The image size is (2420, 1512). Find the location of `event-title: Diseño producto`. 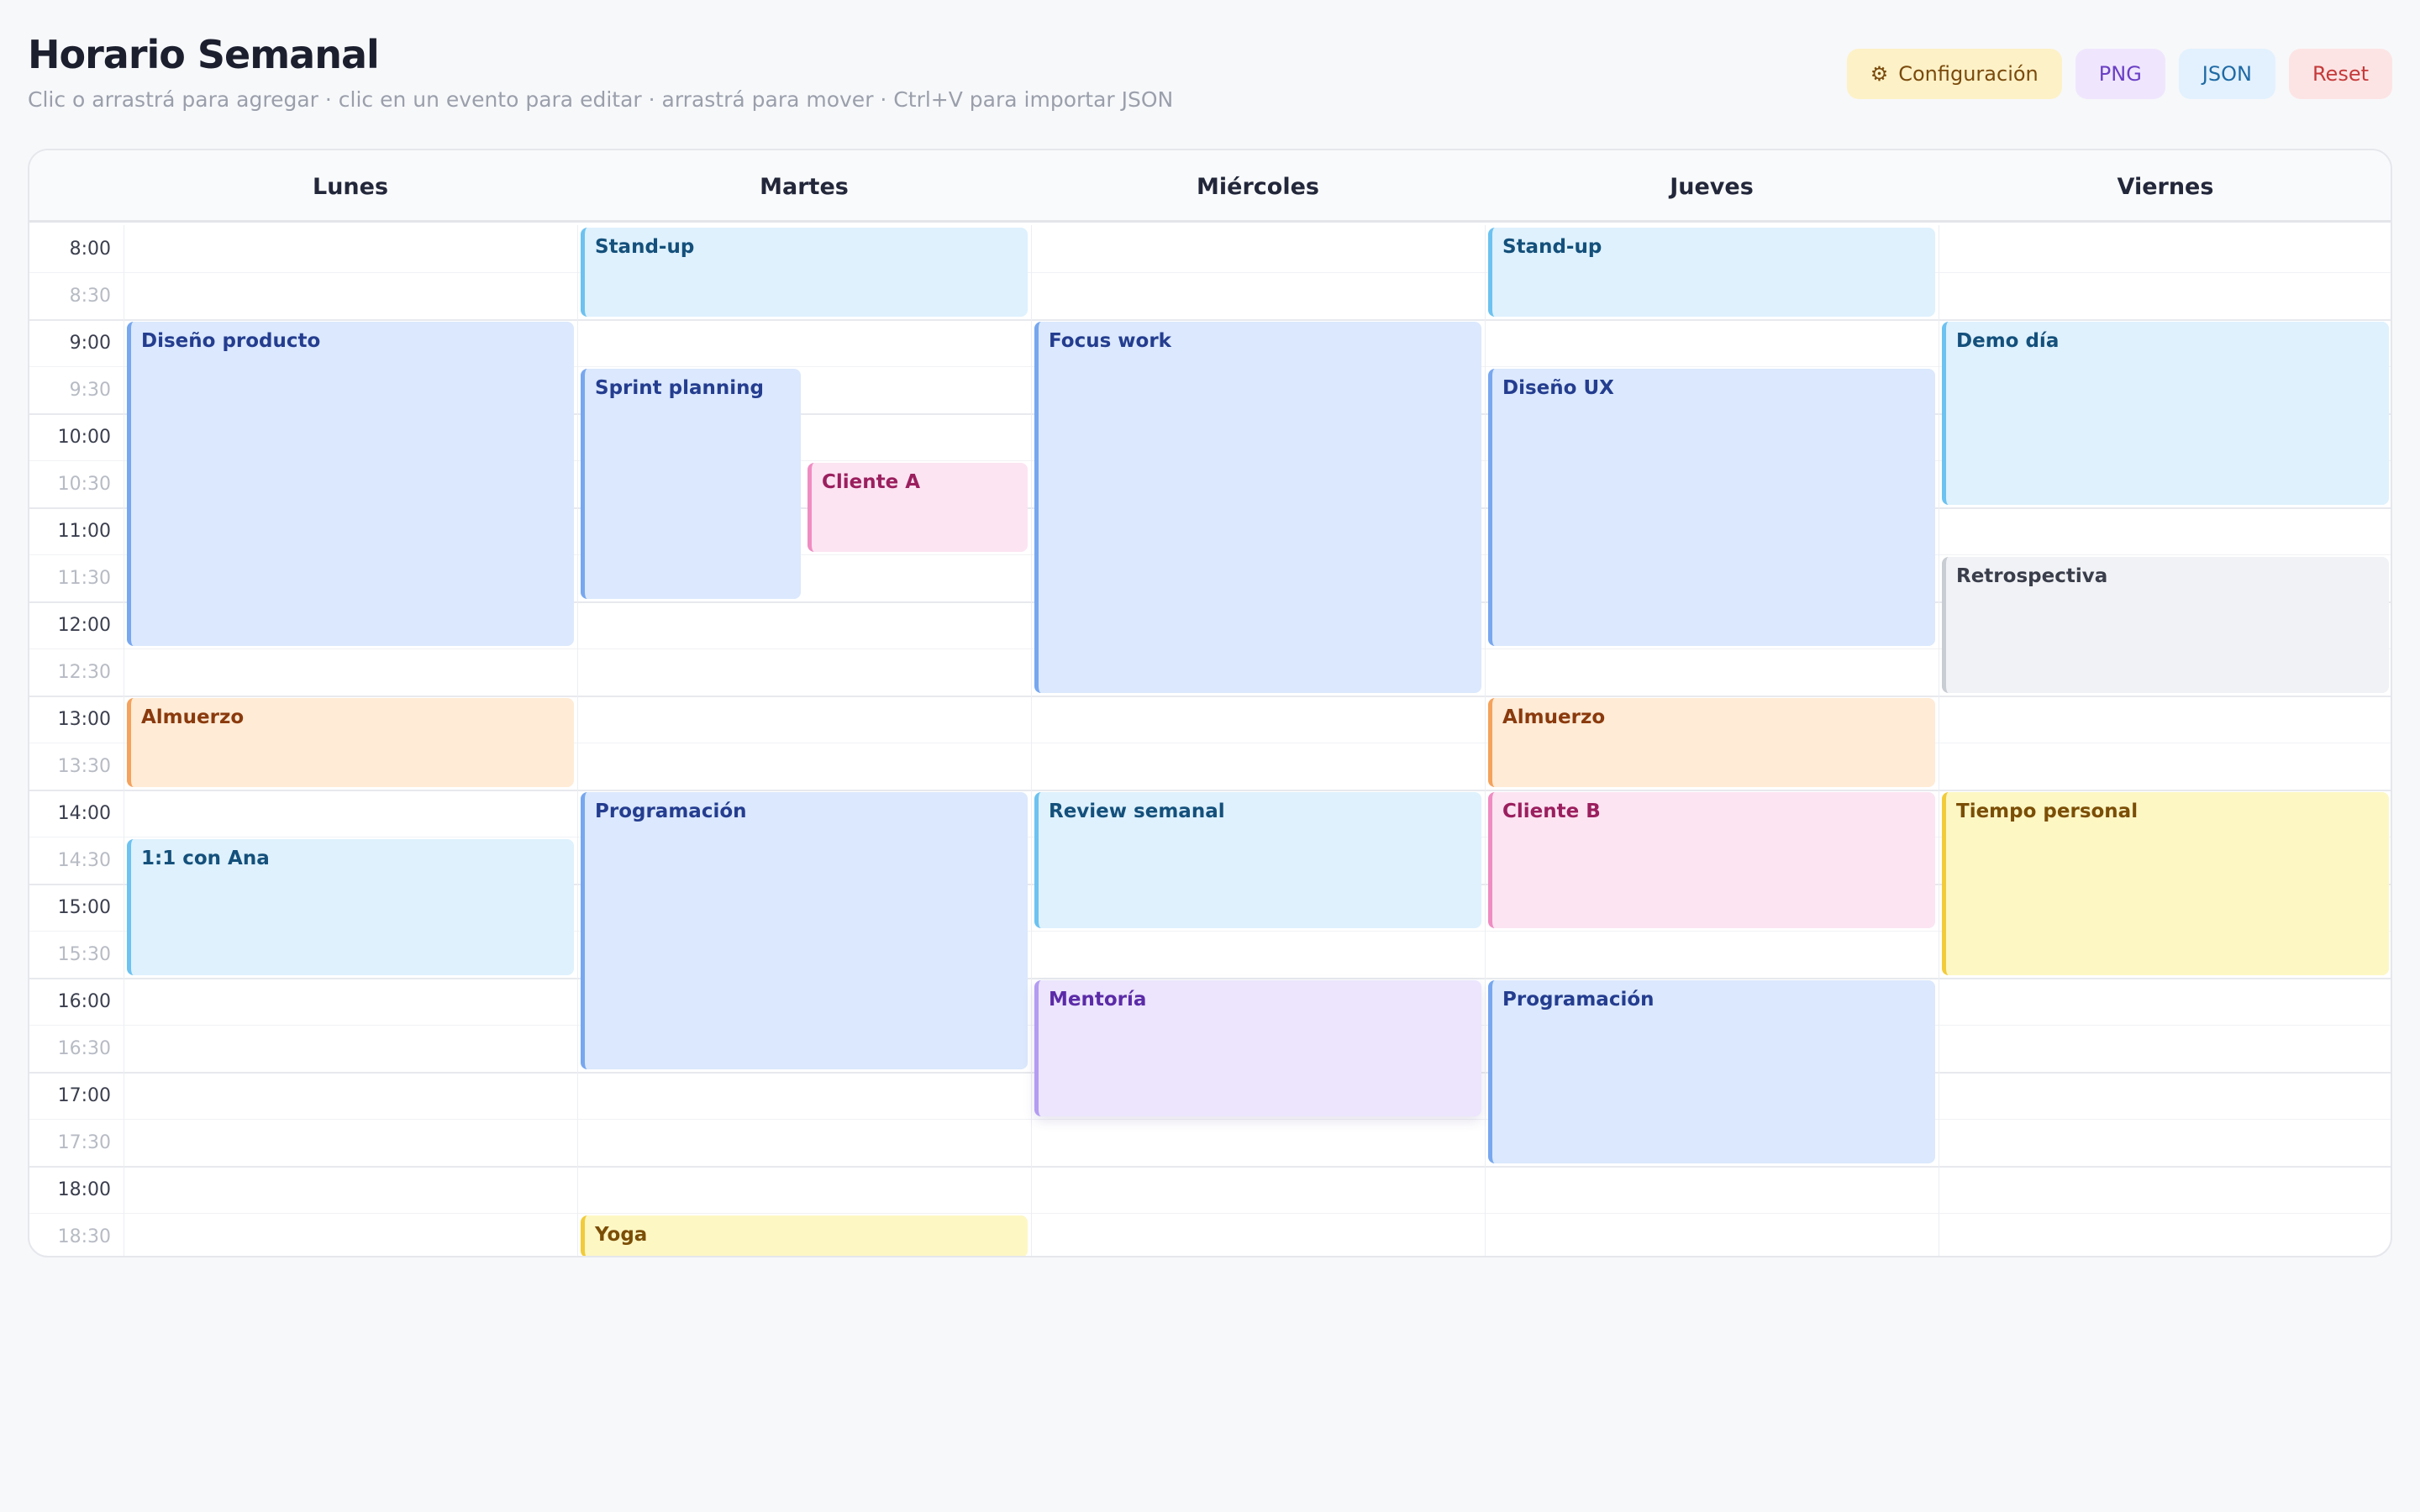

event-title: Diseño producto is located at coordinates (231, 341).